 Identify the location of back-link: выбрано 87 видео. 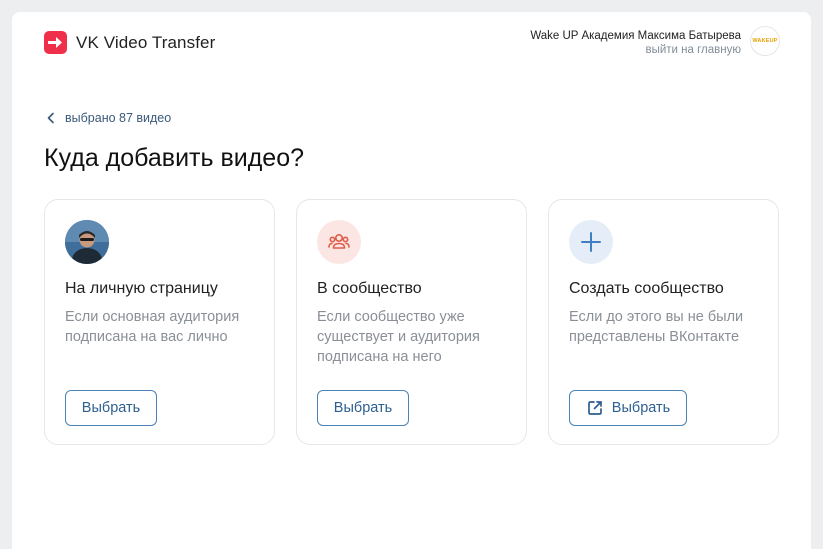
(107, 118).